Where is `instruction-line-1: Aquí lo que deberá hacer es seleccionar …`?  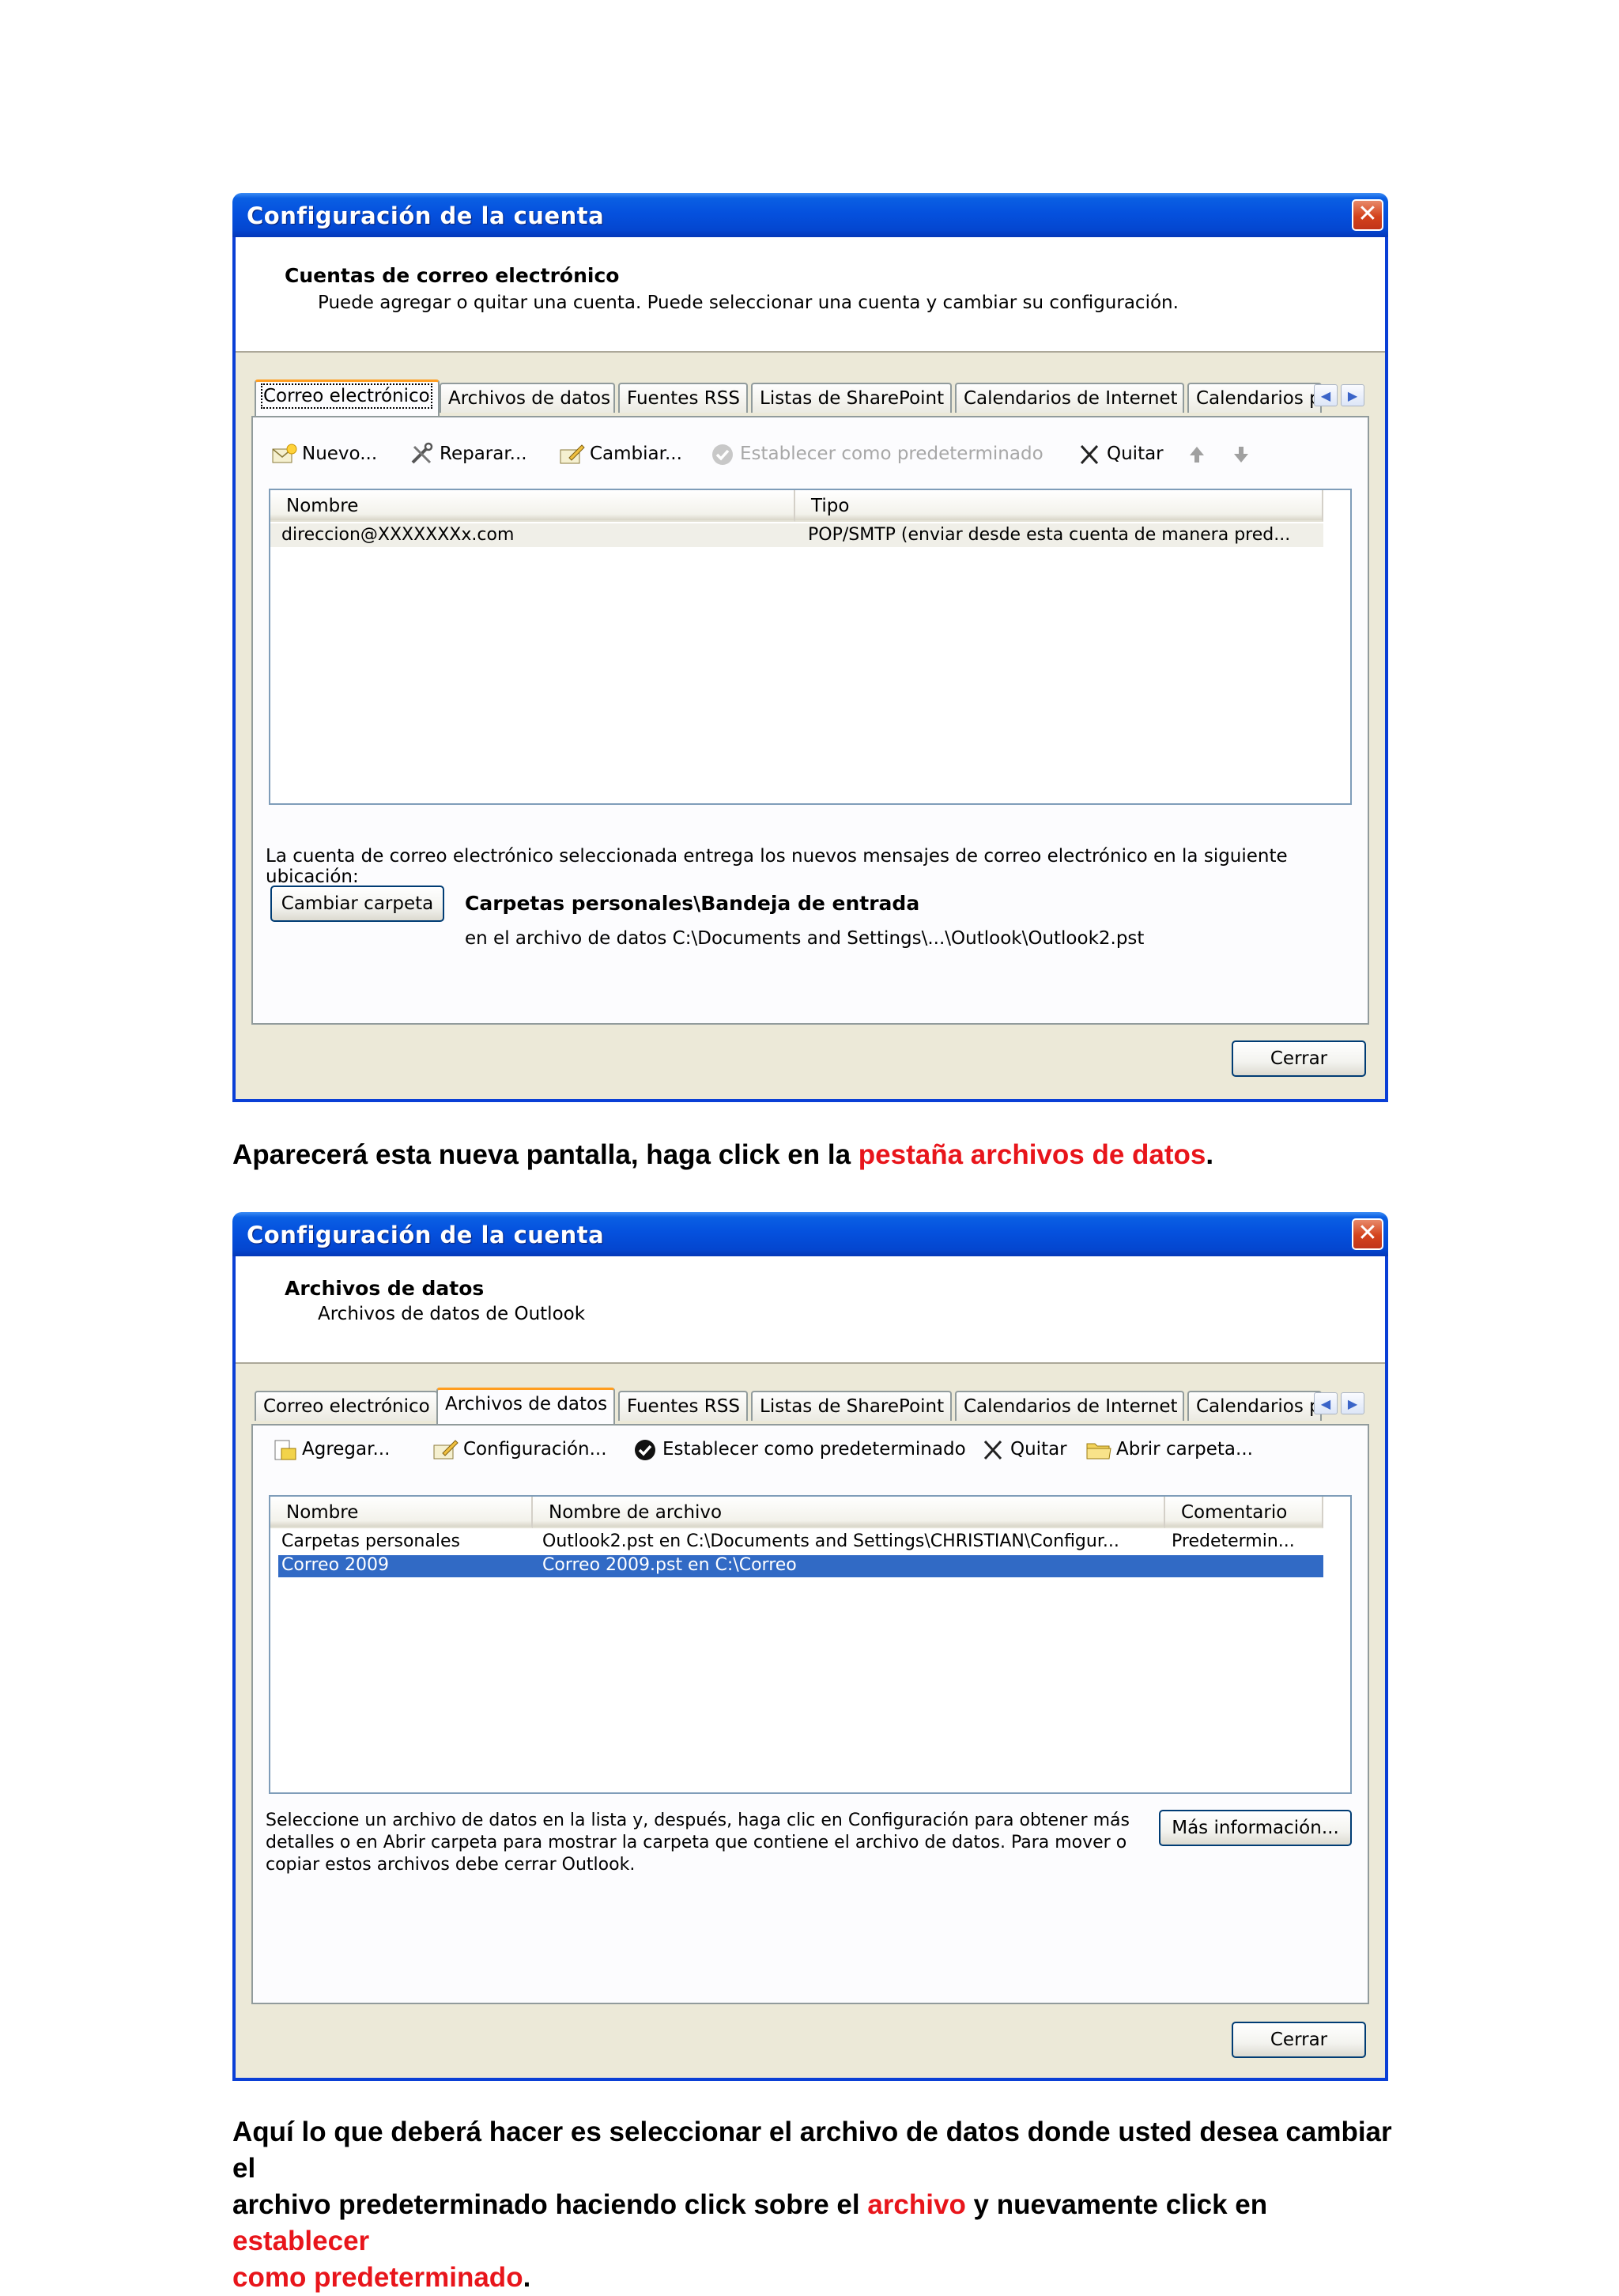 instruction-line-1: Aquí lo que deberá hacer es seleccionar … is located at coordinates (812, 2150).